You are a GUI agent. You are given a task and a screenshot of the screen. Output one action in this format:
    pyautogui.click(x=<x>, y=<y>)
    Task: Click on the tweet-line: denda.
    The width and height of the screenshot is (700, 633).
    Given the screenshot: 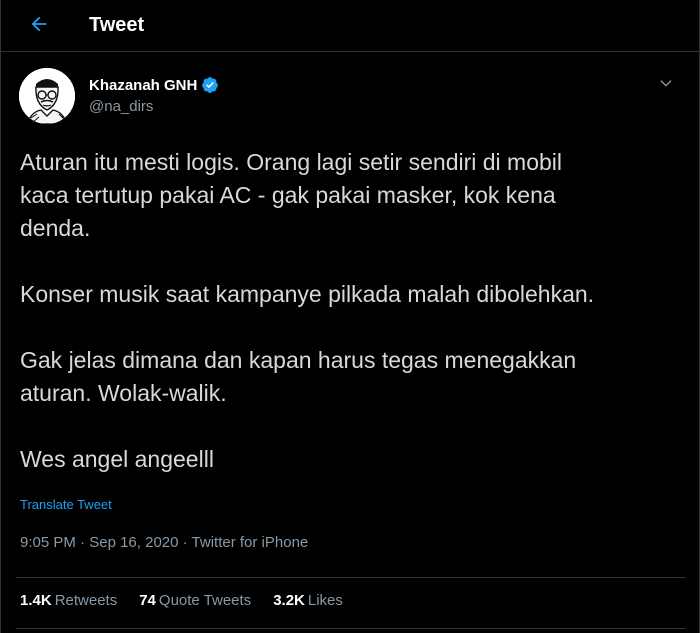 What is the action you would take?
    pyautogui.click(x=55, y=228)
    